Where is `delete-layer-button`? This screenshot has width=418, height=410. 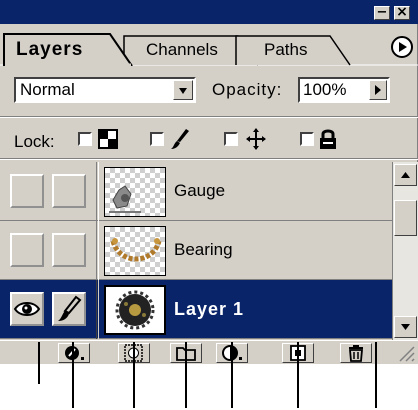 delete-layer-button is located at coordinates (356, 353).